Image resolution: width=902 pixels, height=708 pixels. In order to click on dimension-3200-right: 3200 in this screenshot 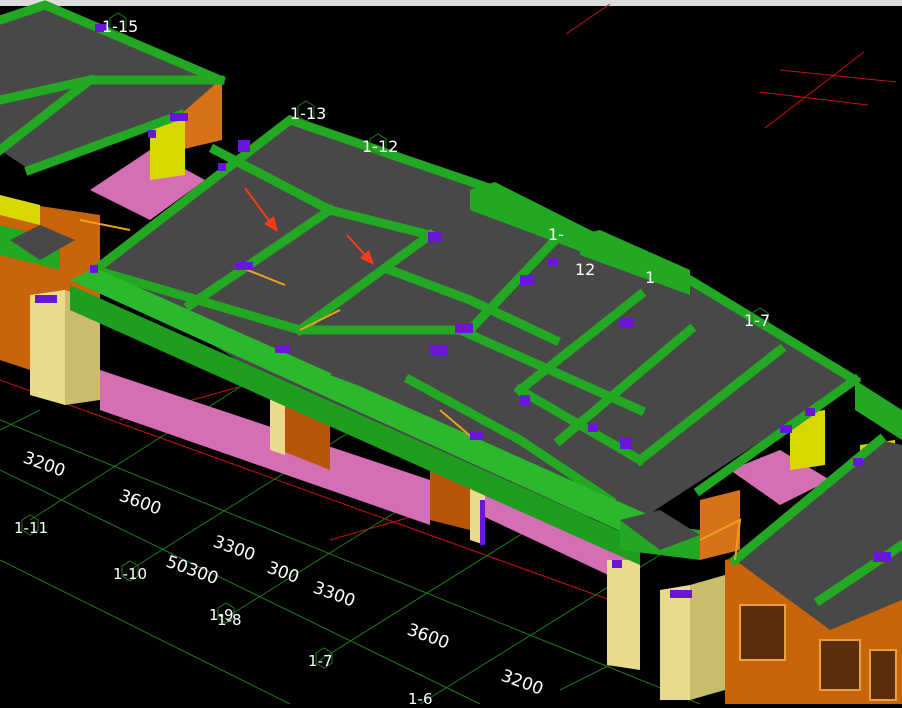, I will do `click(521, 683)`.